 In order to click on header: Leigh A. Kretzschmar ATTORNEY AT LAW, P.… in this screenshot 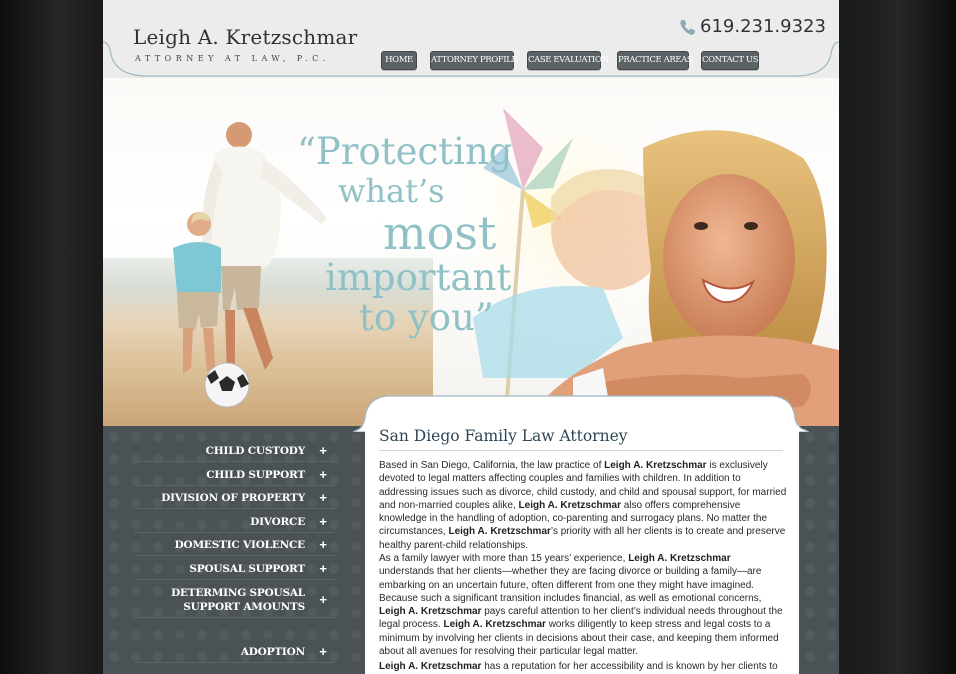, I will do `click(471, 39)`.